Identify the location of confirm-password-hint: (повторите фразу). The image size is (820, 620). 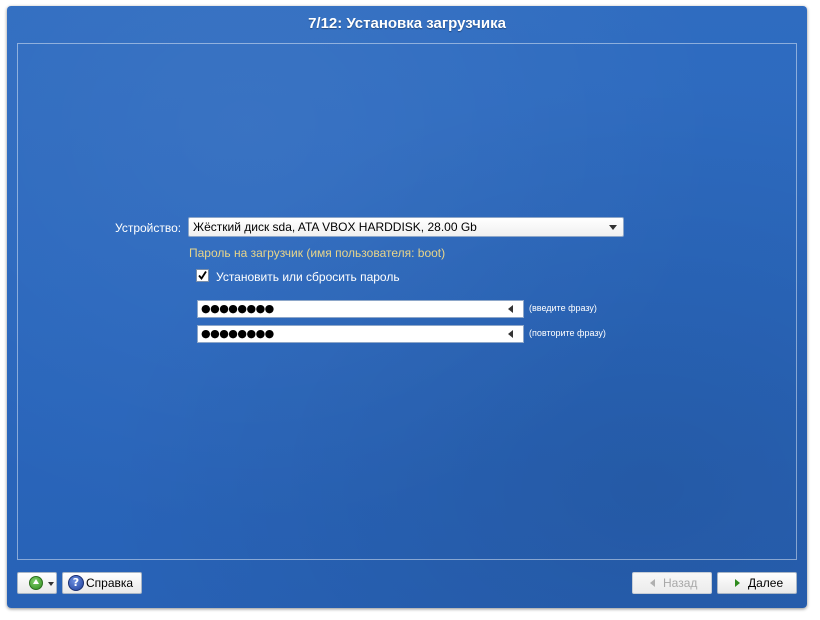
(567, 333).